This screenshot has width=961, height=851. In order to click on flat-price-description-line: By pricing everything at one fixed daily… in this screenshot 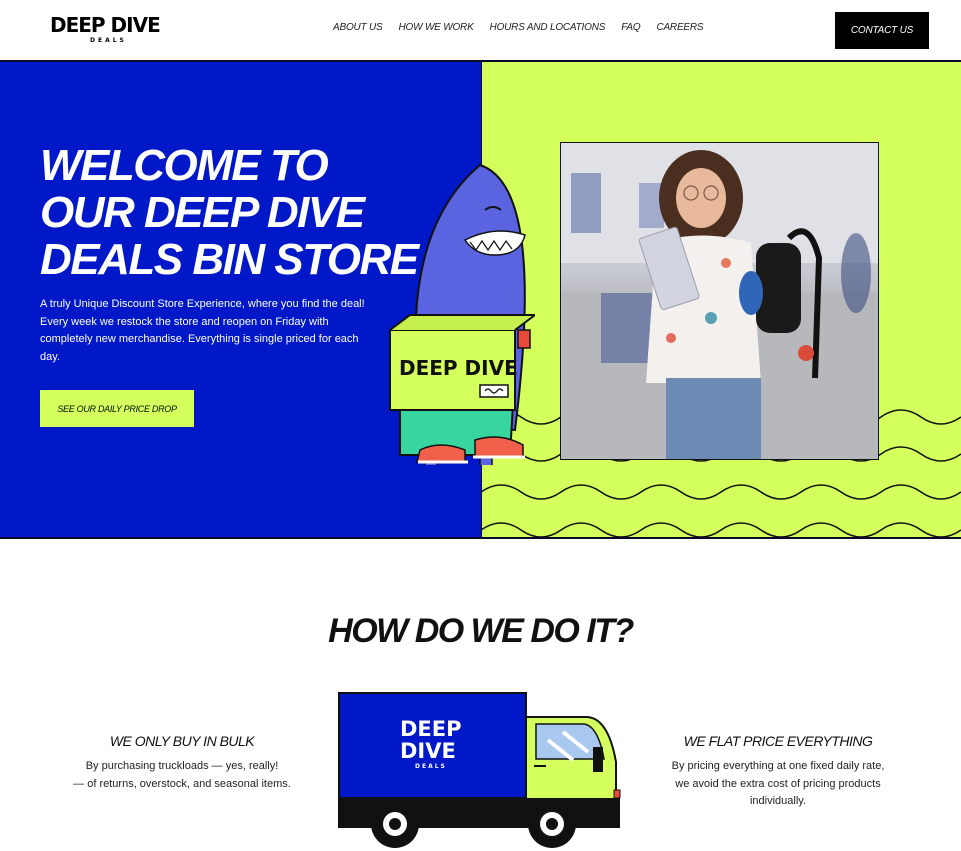, I will do `click(778, 766)`.